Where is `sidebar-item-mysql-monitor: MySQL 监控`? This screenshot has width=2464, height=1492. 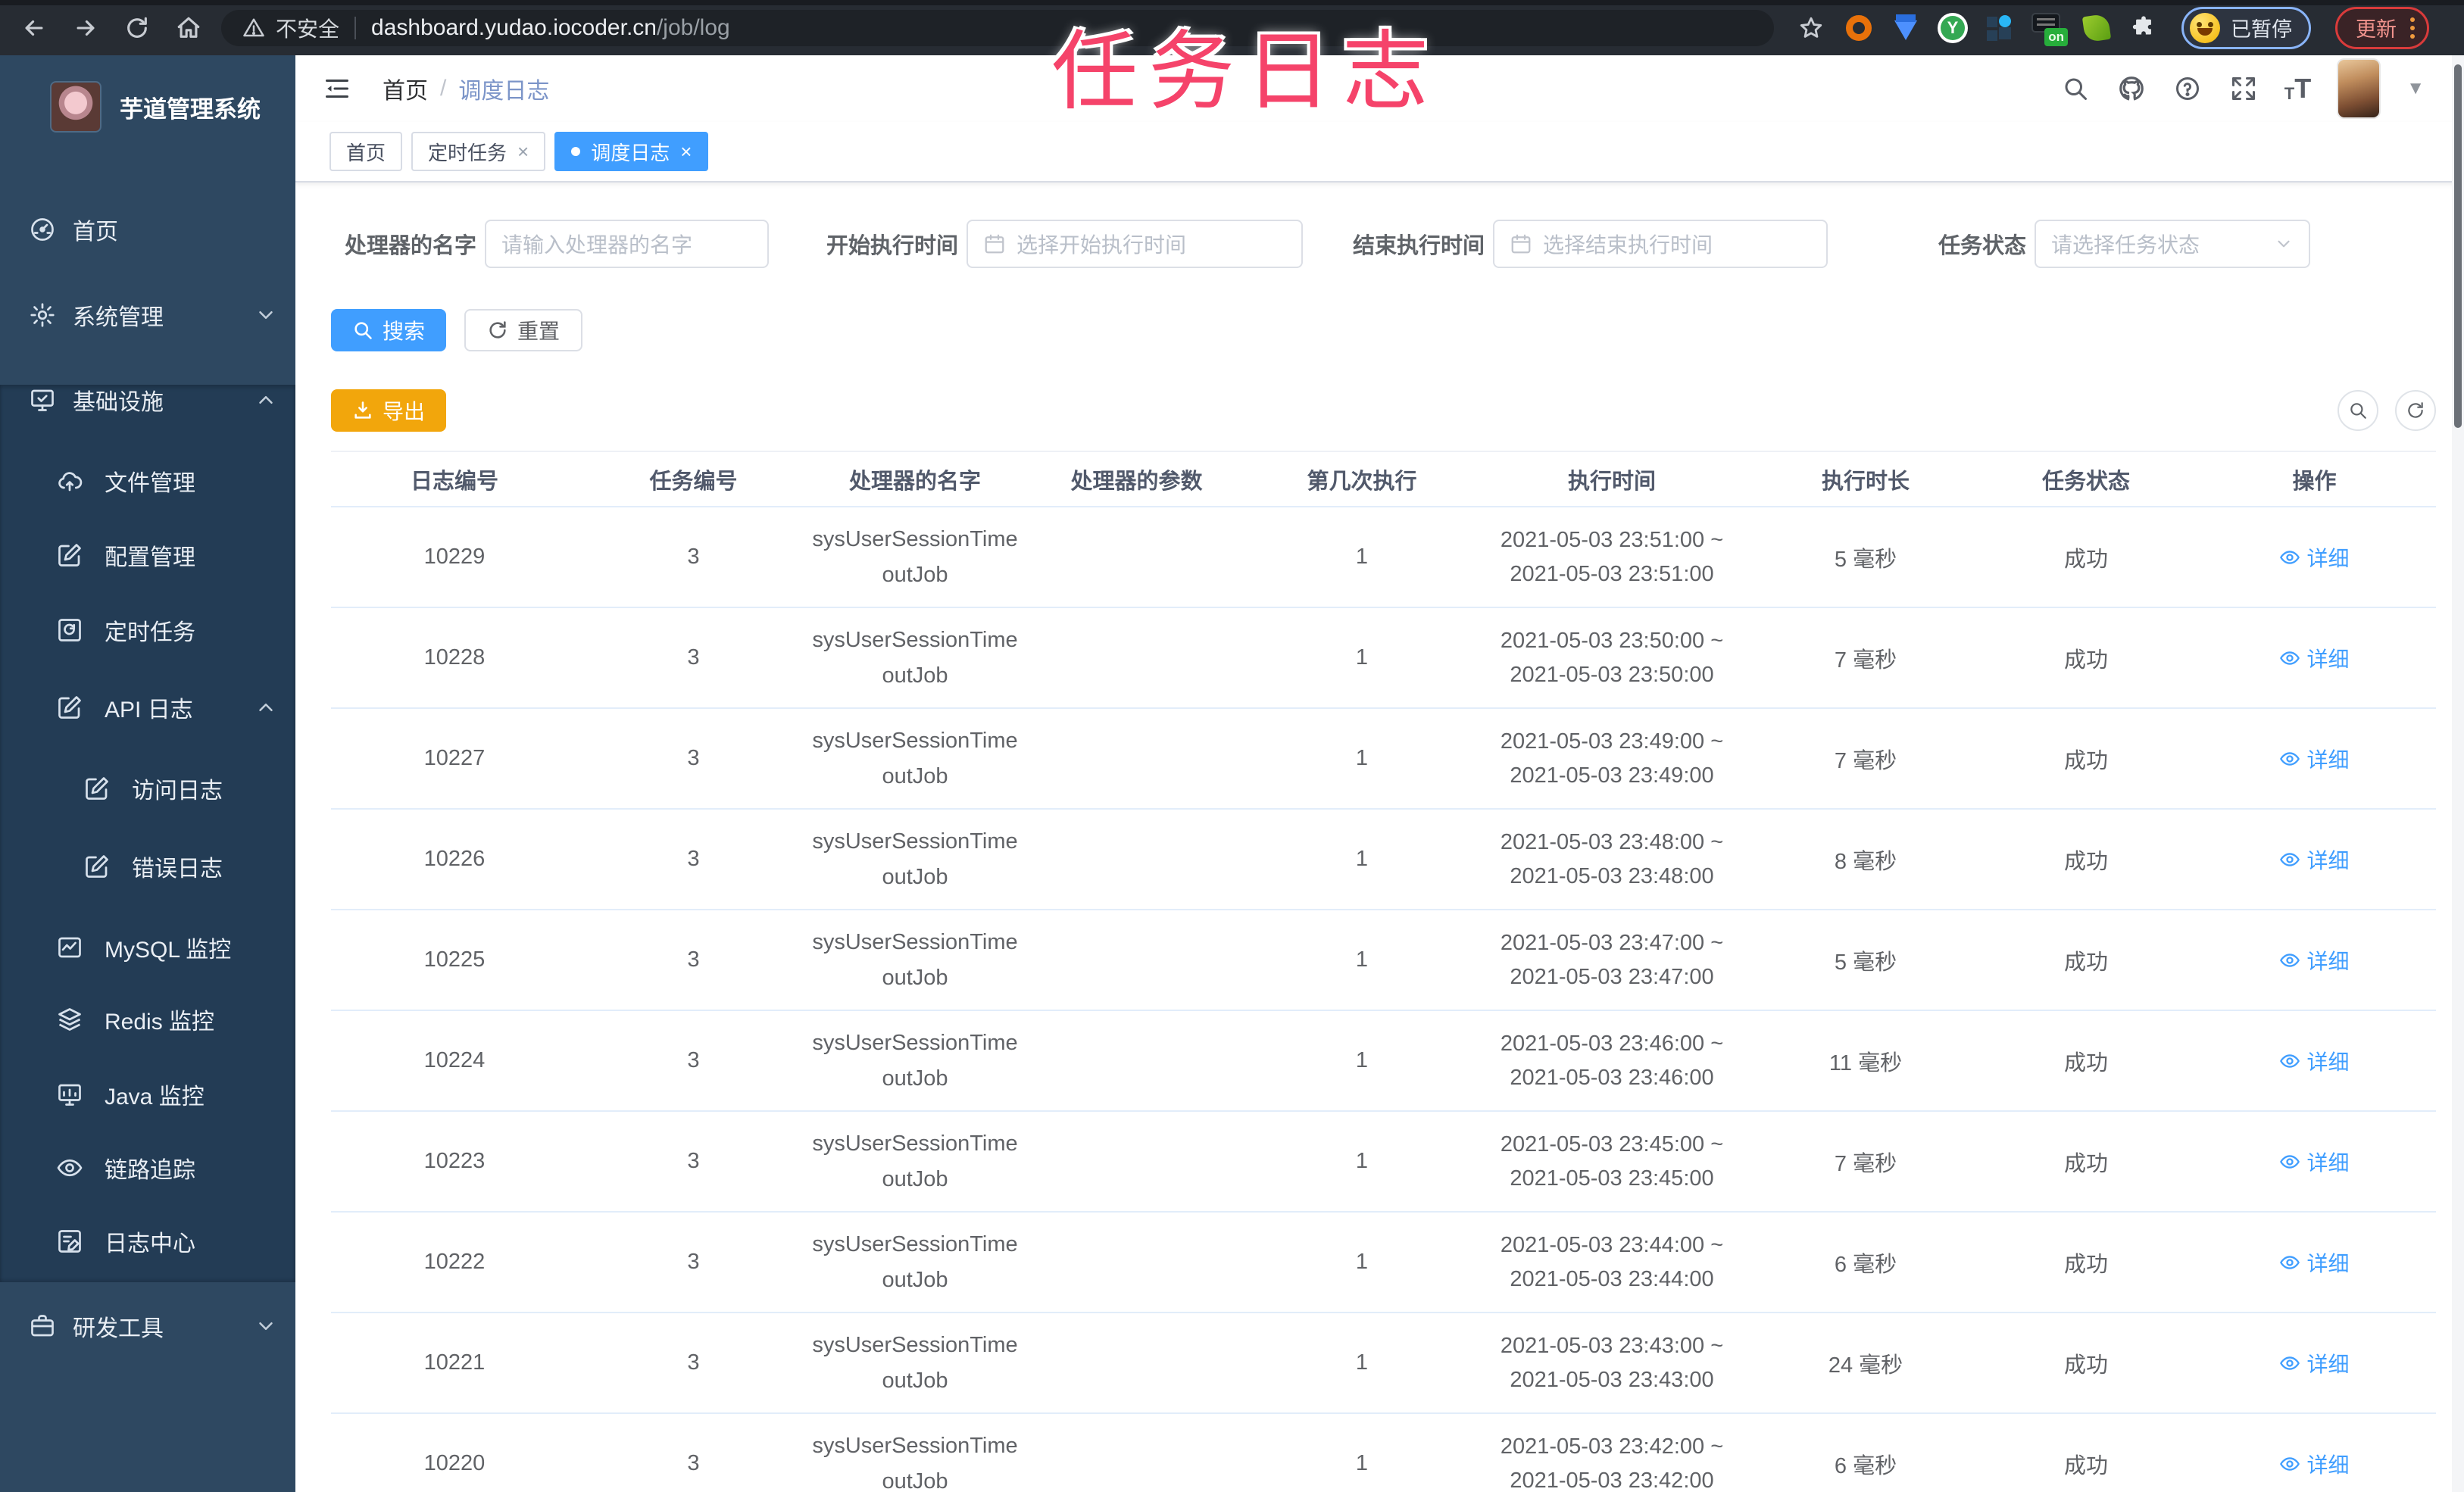
sidebar-item-mysql-monitor: MySQL 监控 is located at coordinates (147, 947).